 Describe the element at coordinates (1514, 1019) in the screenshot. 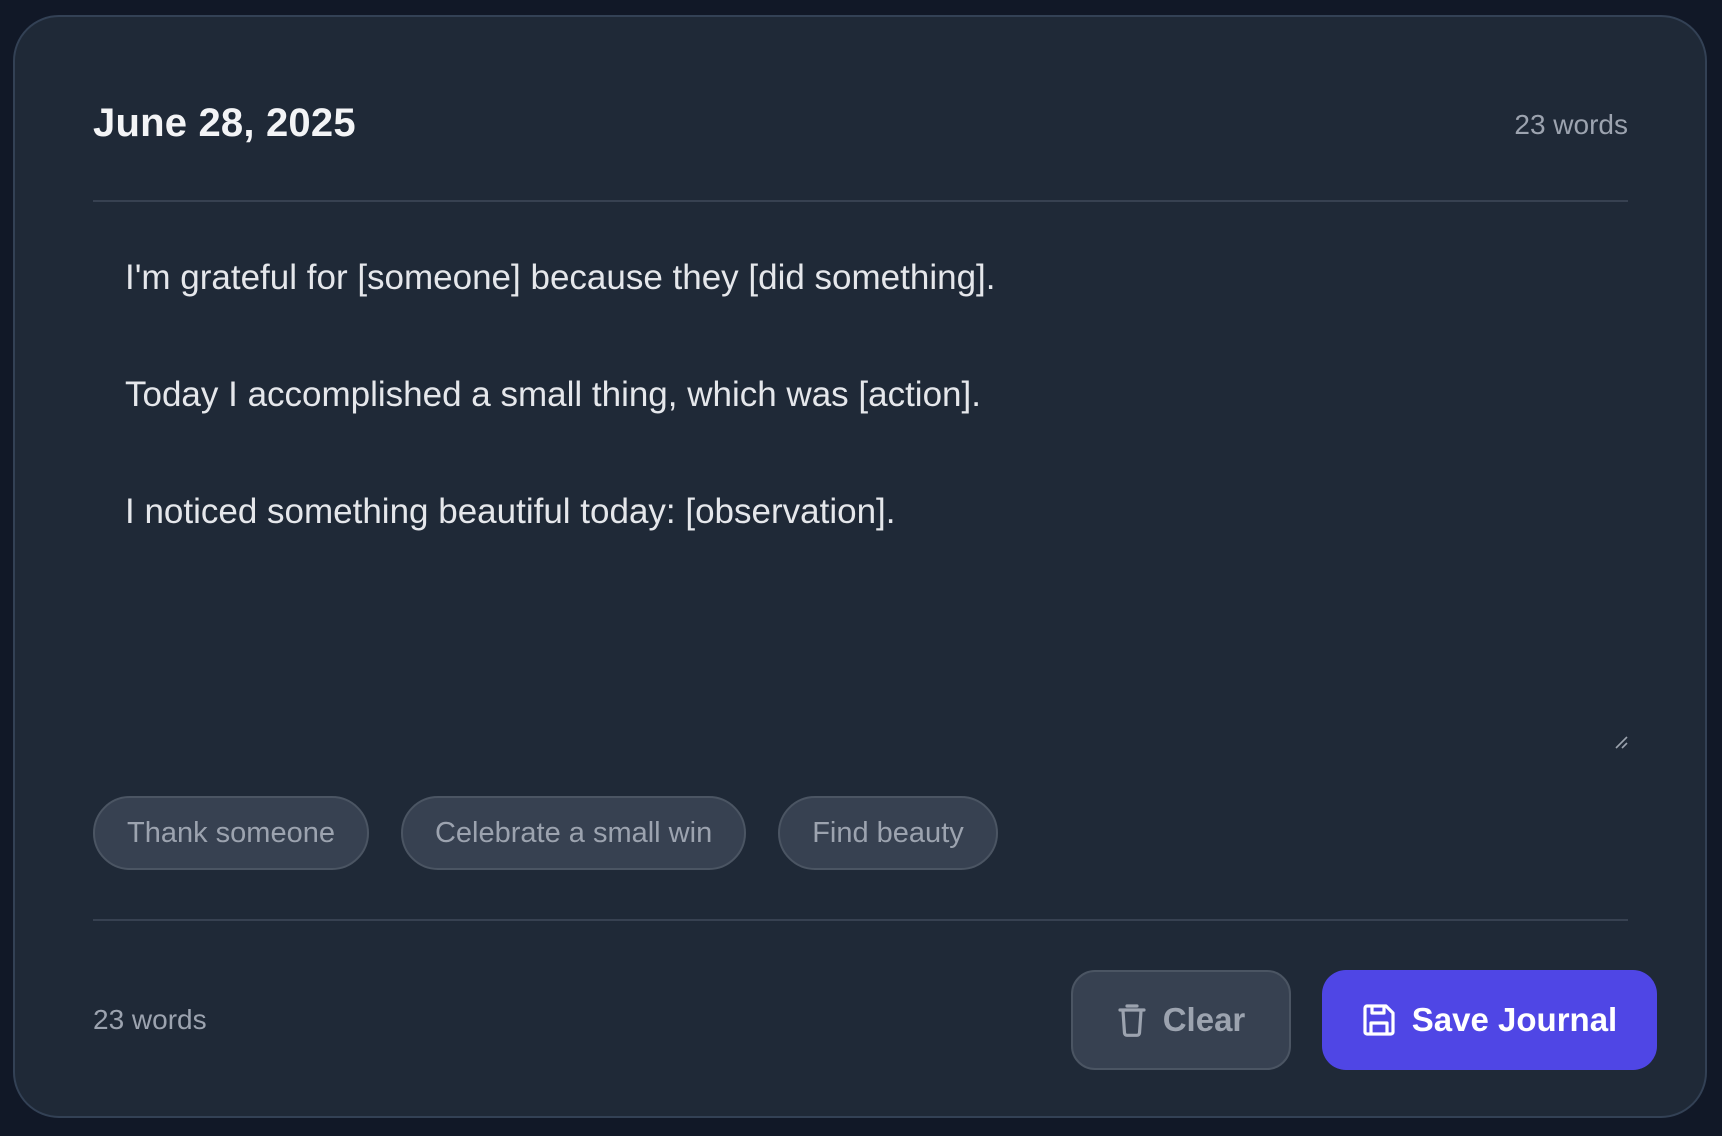

I see `save-label: Save Journal` at that location.